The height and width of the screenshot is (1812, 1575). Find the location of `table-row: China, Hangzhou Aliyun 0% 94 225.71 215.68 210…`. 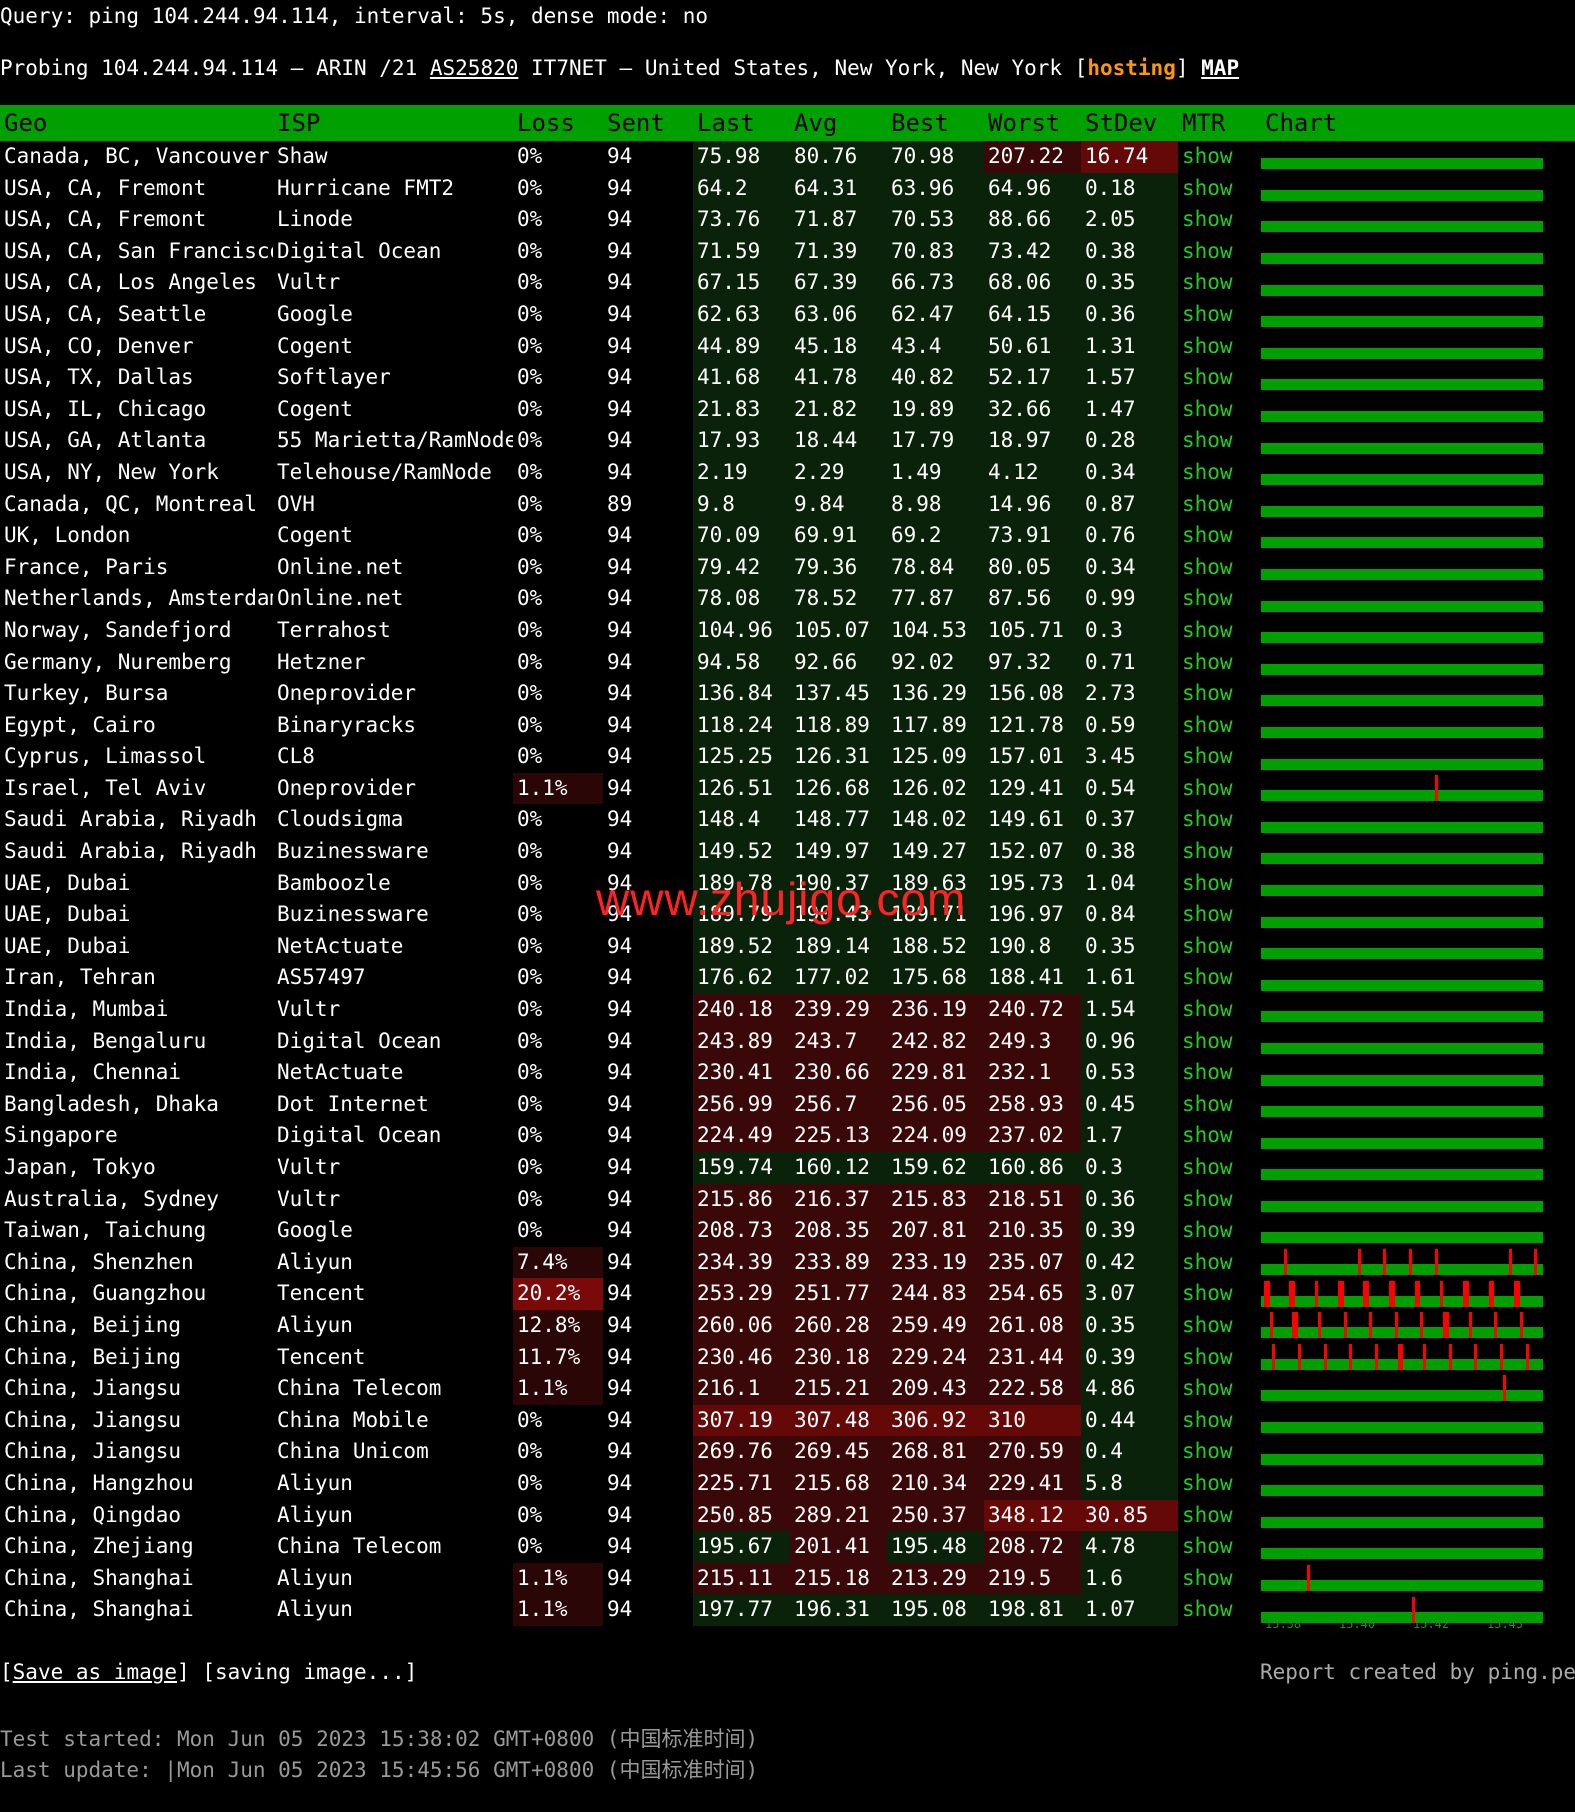

table-row: China, Hangzhou Aliyun 0% 94 225.71 215.68 210… is located at coordinates (787, 1483).